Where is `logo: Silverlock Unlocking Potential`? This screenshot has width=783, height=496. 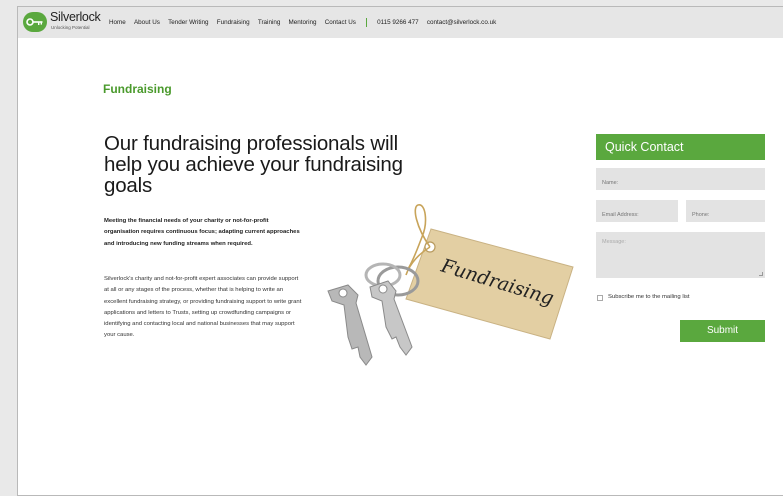
logo: Silverlock Unlocking Potential is located at coordinates (63, 23).